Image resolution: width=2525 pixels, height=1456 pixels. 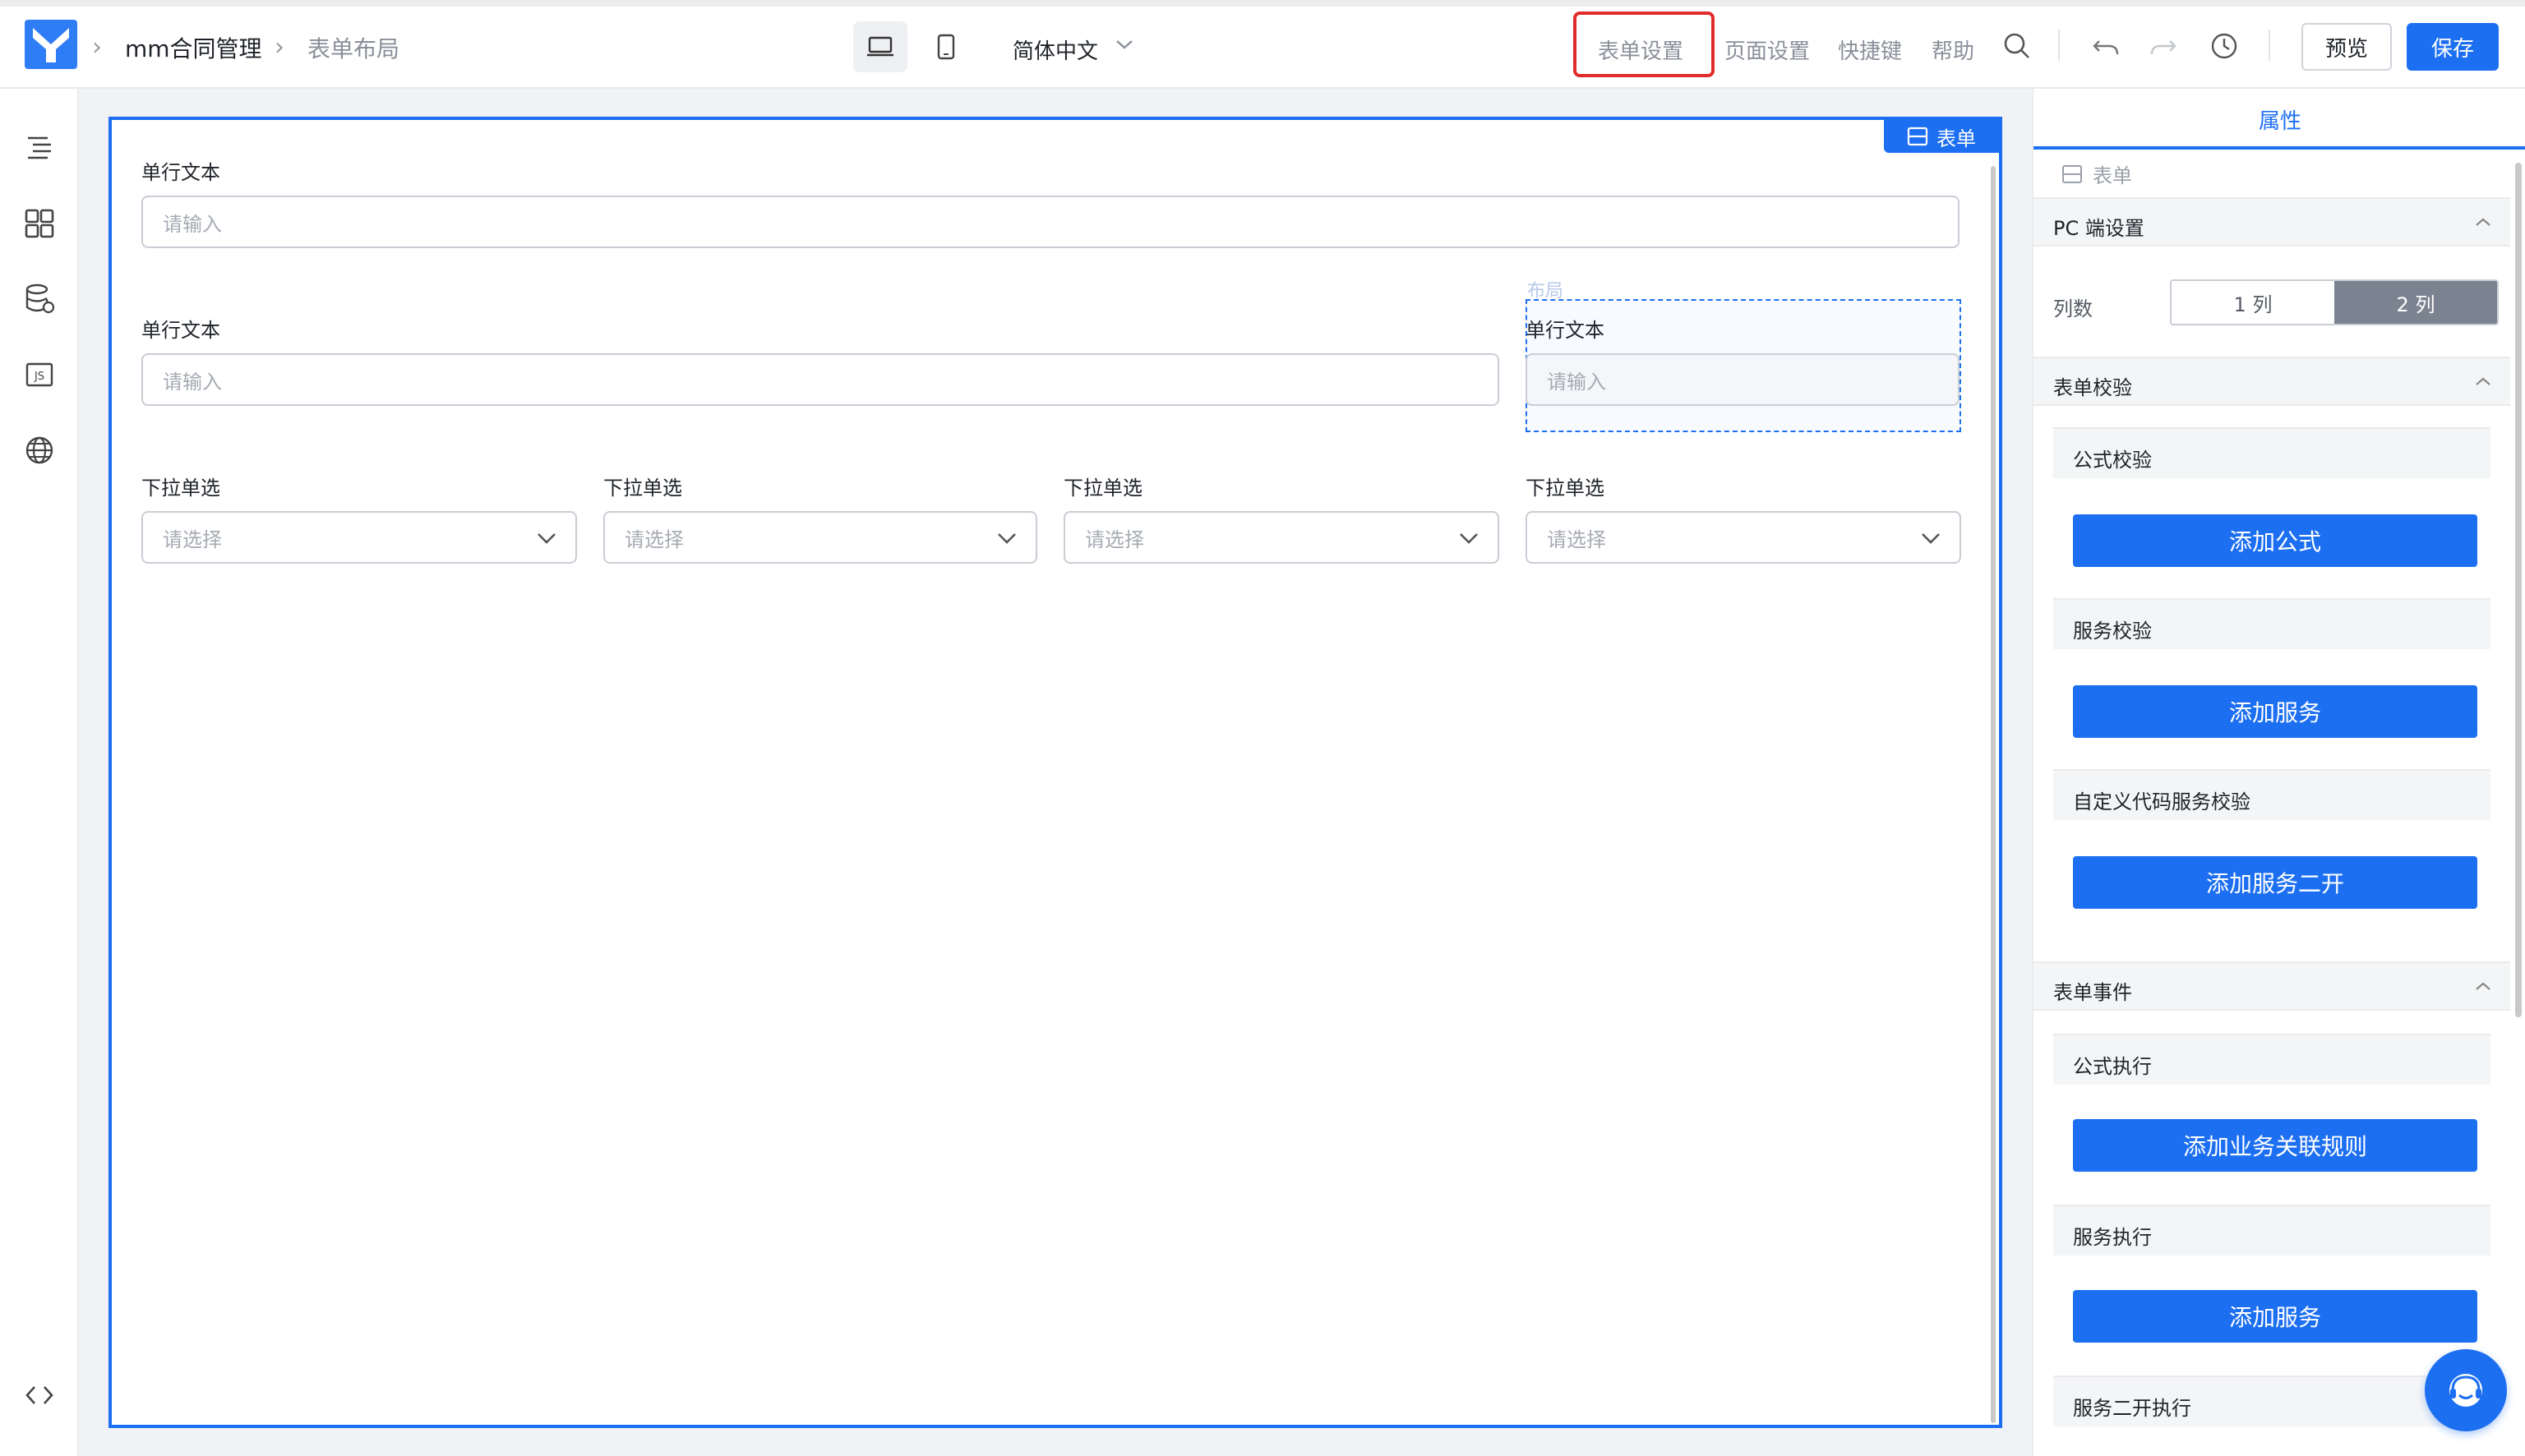 What do you see at coordinates (2518, 590) in the screenshot?
I see `panel-scrollbar` at bounding box center [2518, 590].